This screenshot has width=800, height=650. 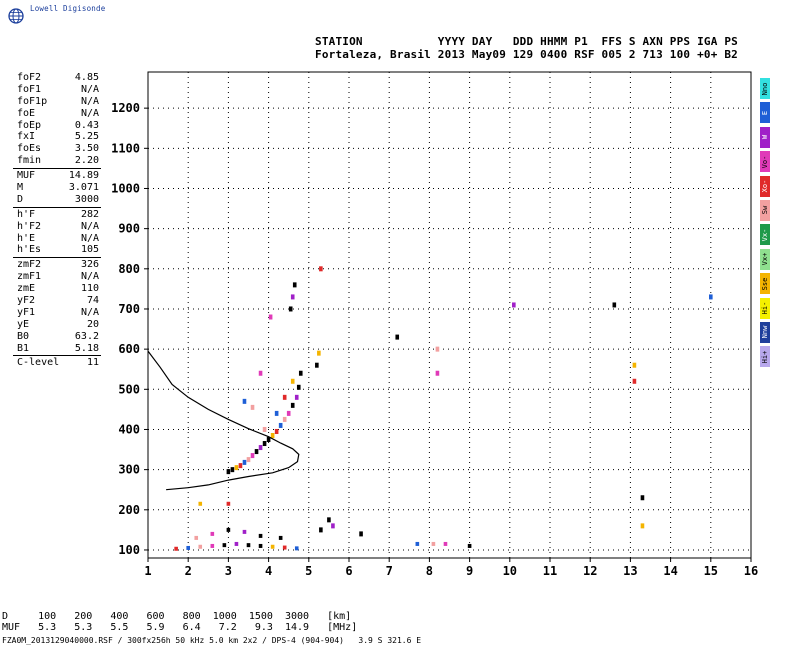 I want to click on x-tick-label: 10, so click(x=510, y=571).